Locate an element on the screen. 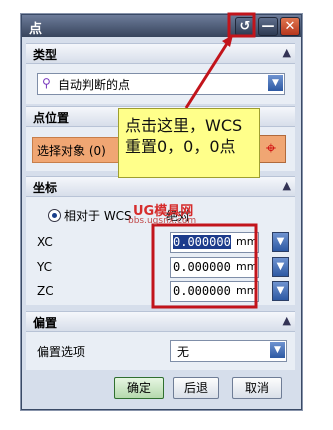  coords-highlight-box is located at coordinates (204, 266).